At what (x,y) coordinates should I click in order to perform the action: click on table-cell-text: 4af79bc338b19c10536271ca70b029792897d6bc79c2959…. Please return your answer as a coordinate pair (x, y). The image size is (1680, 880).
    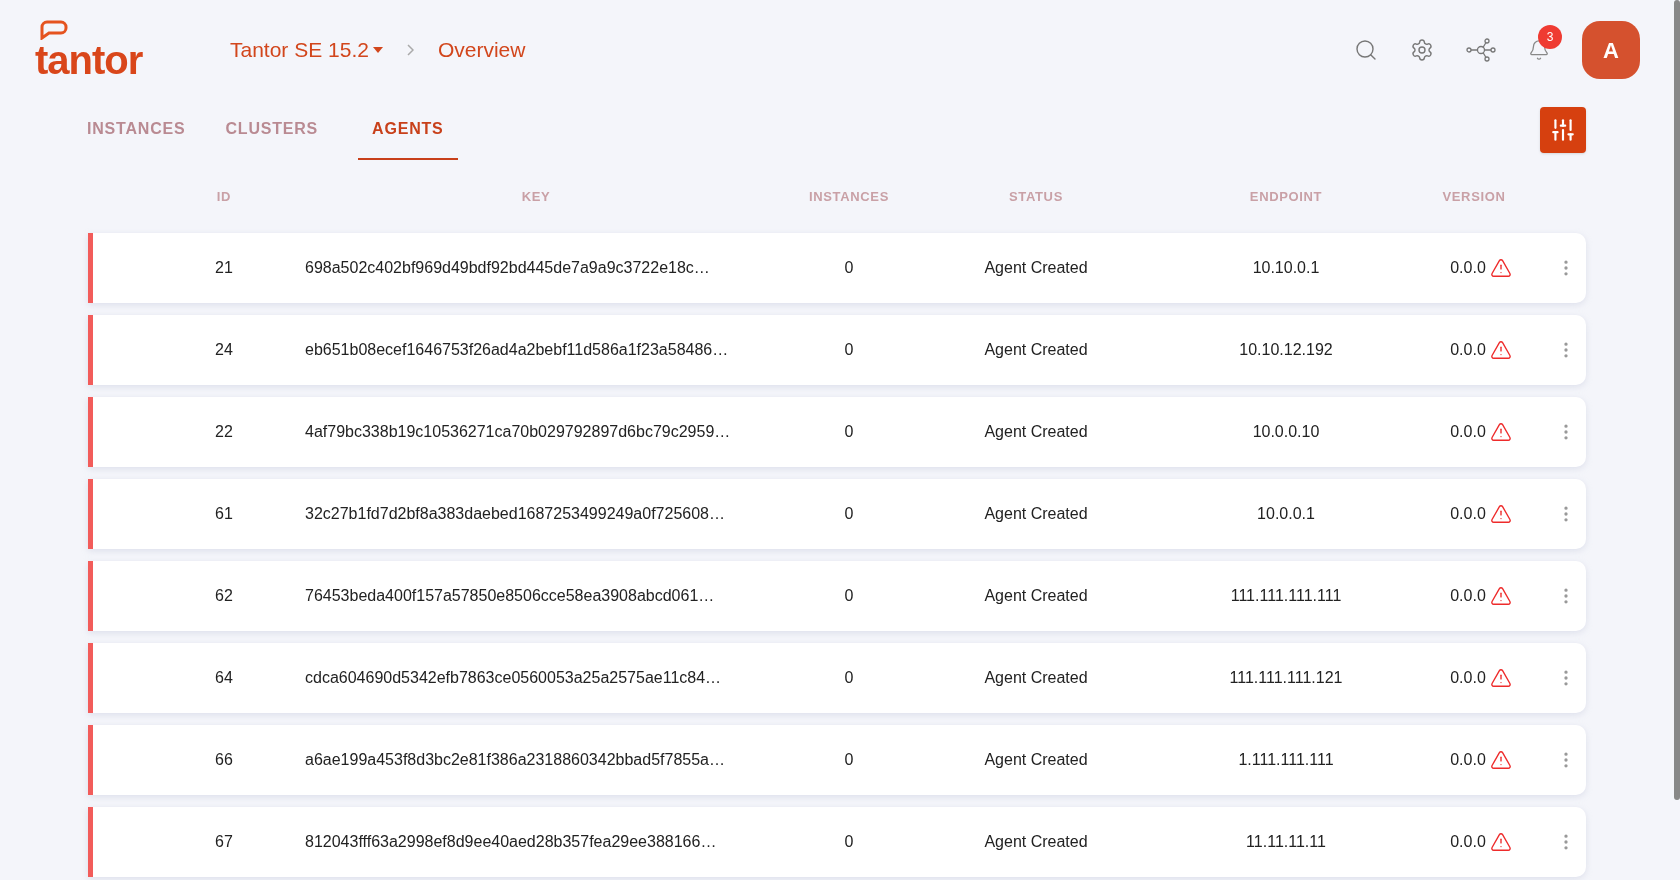
    Looking at the image, I should click on (518, 432).